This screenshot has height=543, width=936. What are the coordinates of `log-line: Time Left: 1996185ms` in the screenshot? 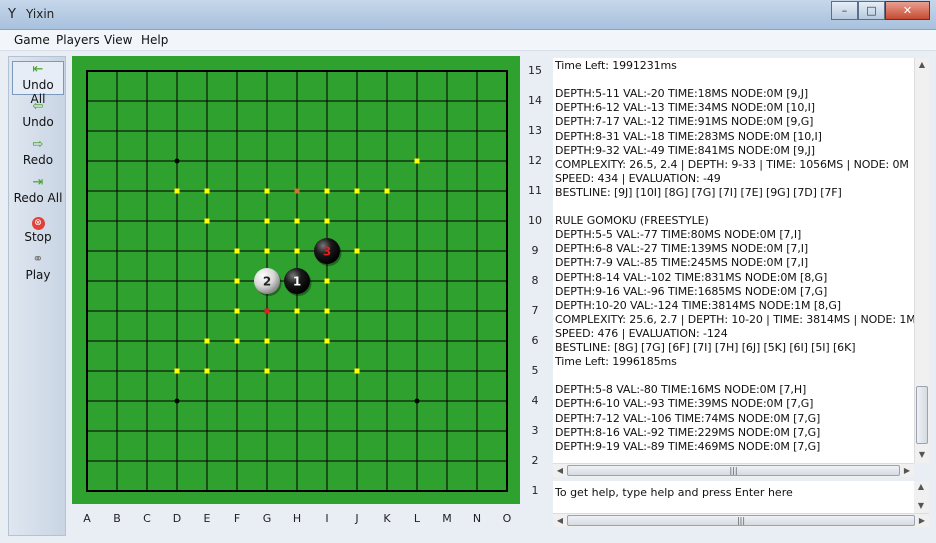 It's located at (616, 362).